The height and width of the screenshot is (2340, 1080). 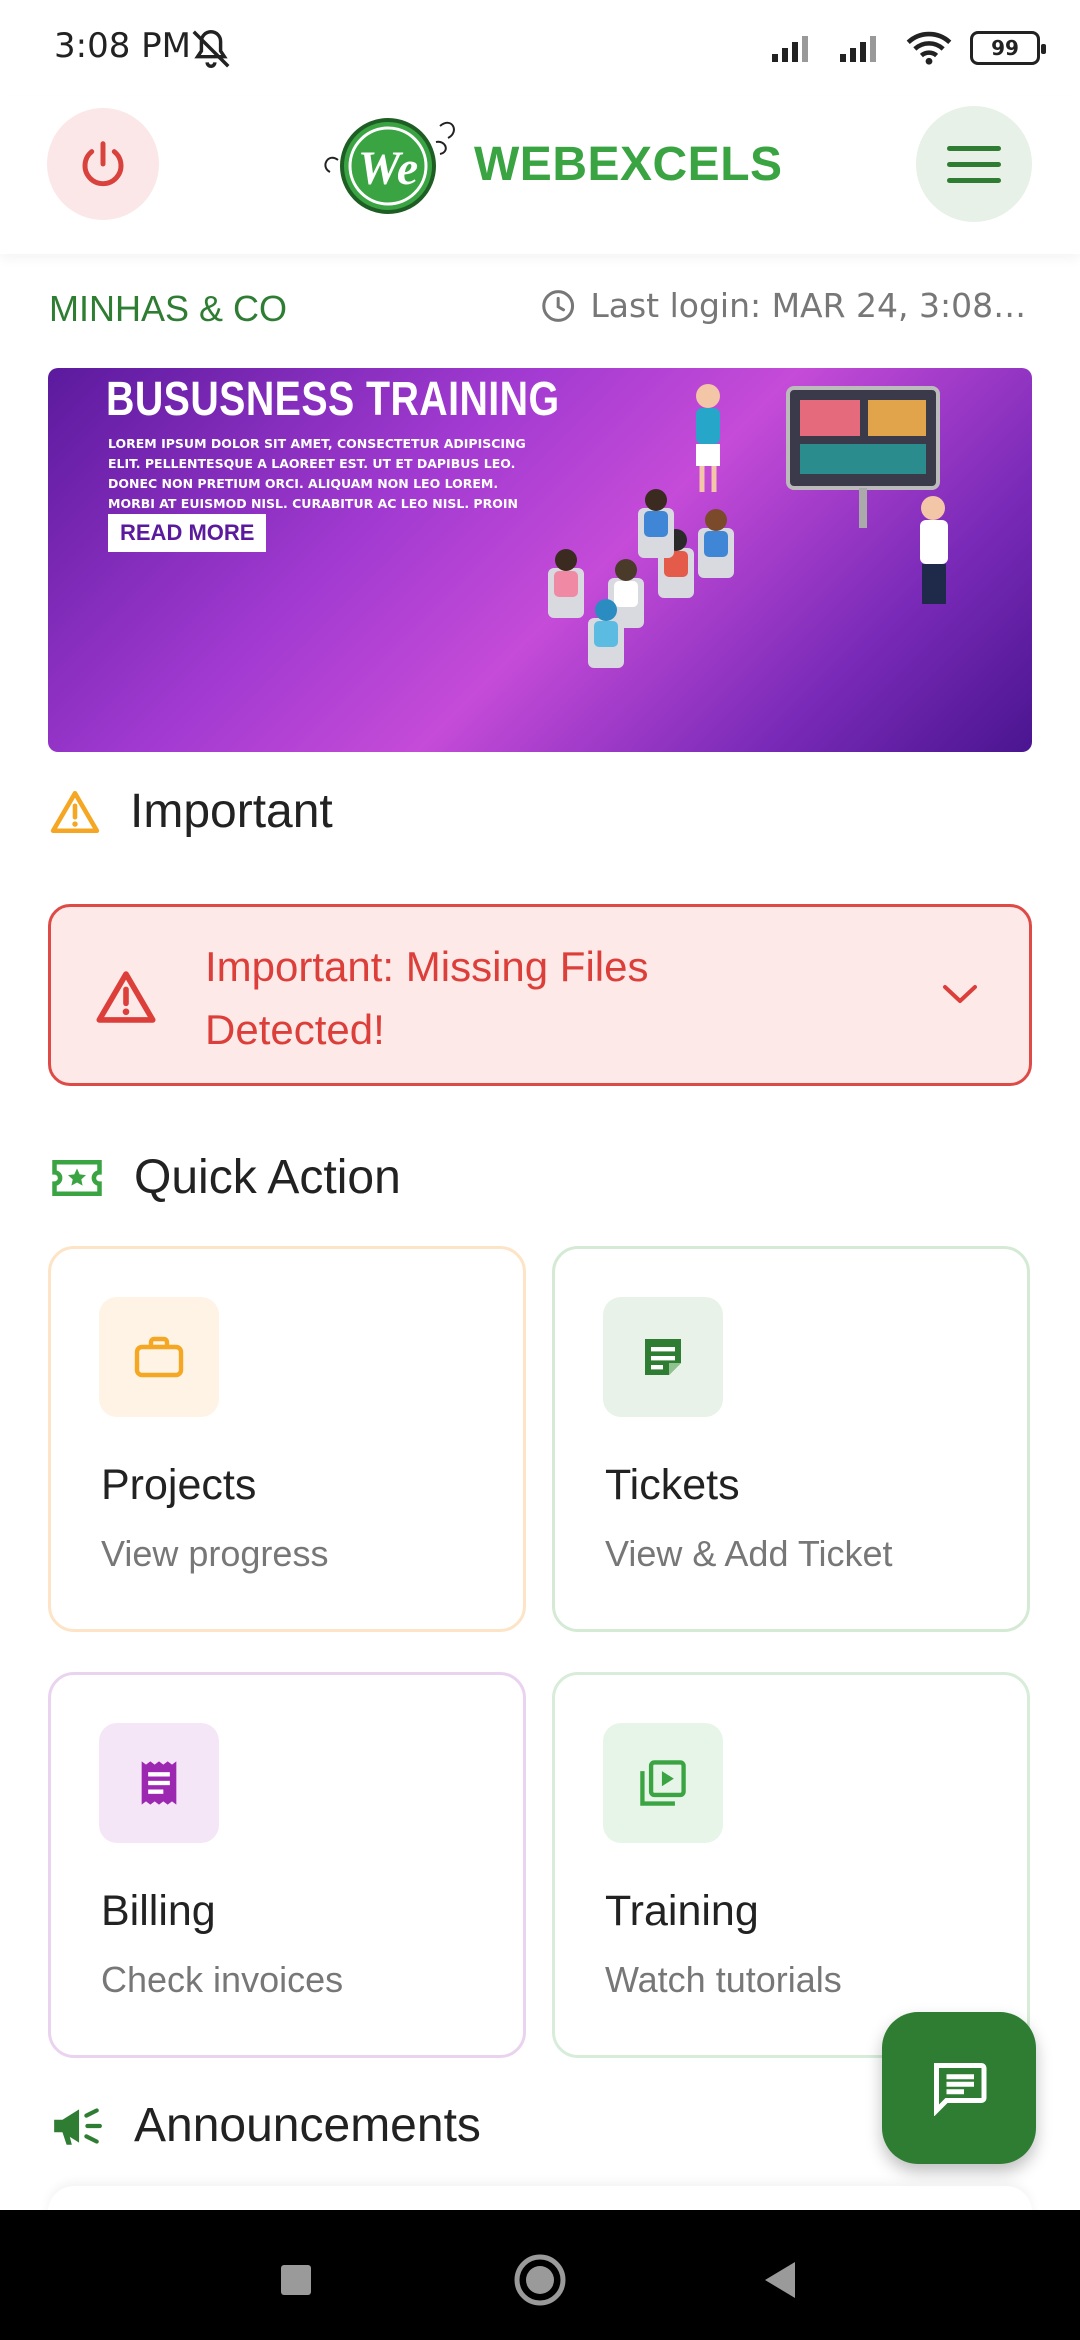 I want to click on wifi-icon, so click(x=929, y=48).